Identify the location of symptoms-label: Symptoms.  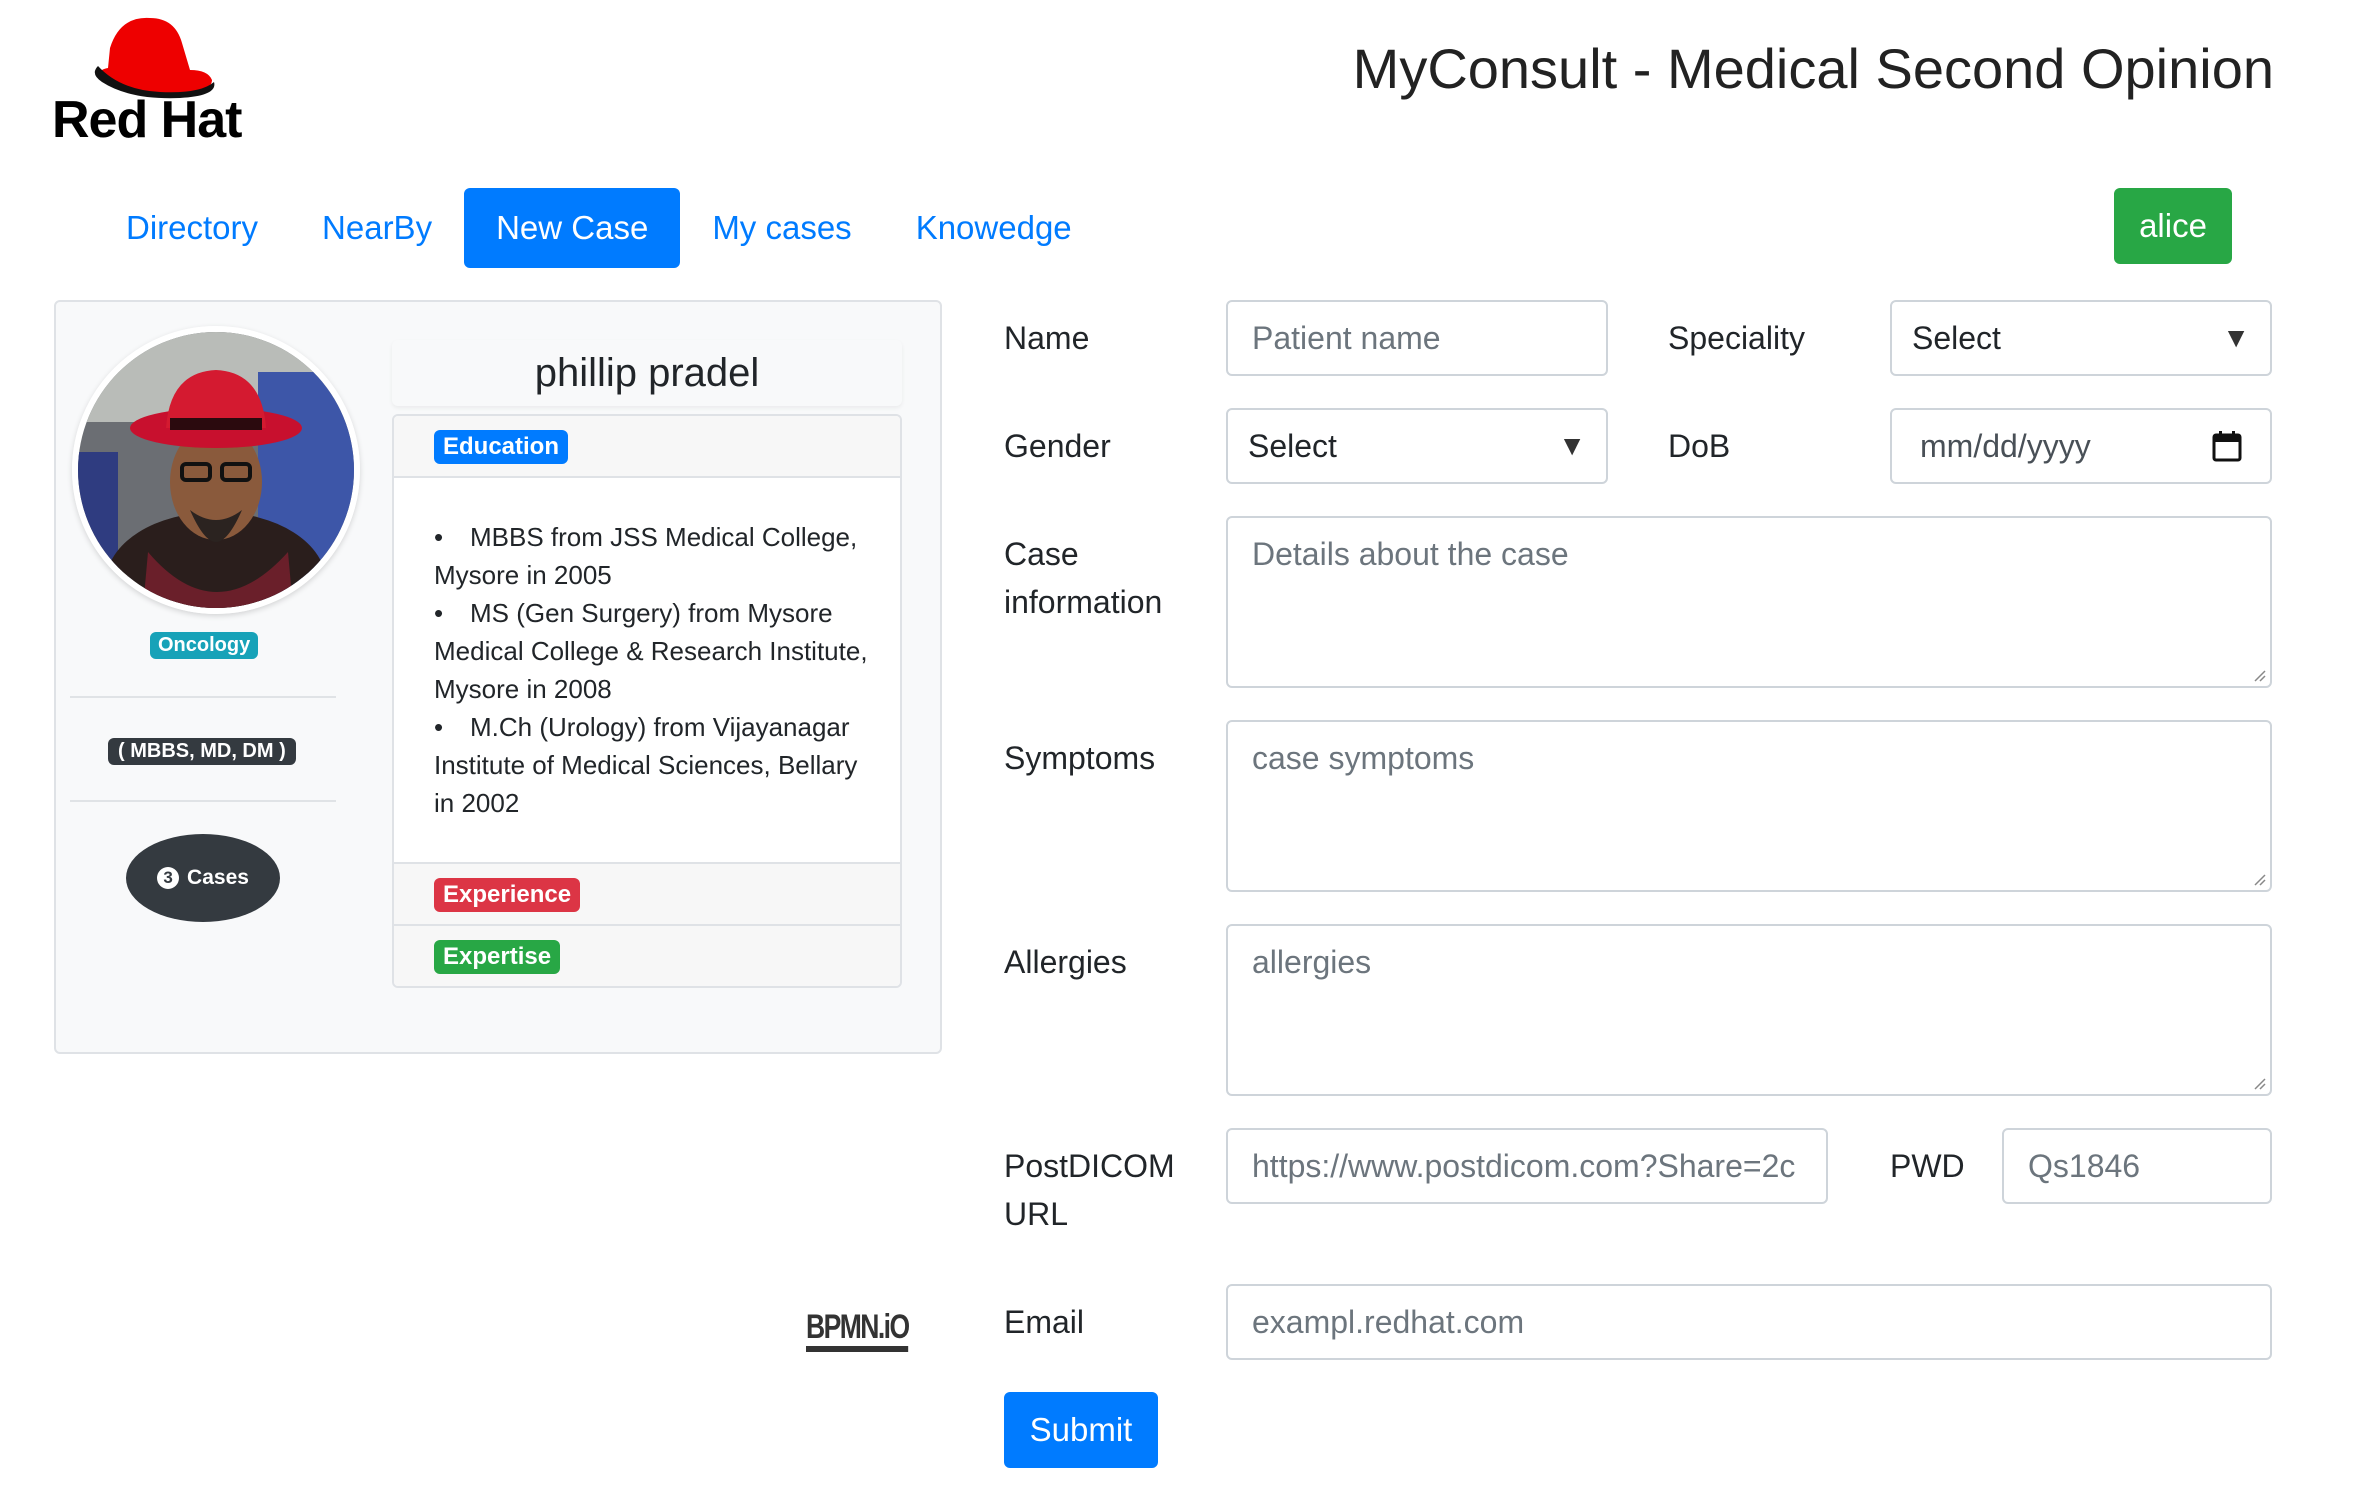
(1080, 758).